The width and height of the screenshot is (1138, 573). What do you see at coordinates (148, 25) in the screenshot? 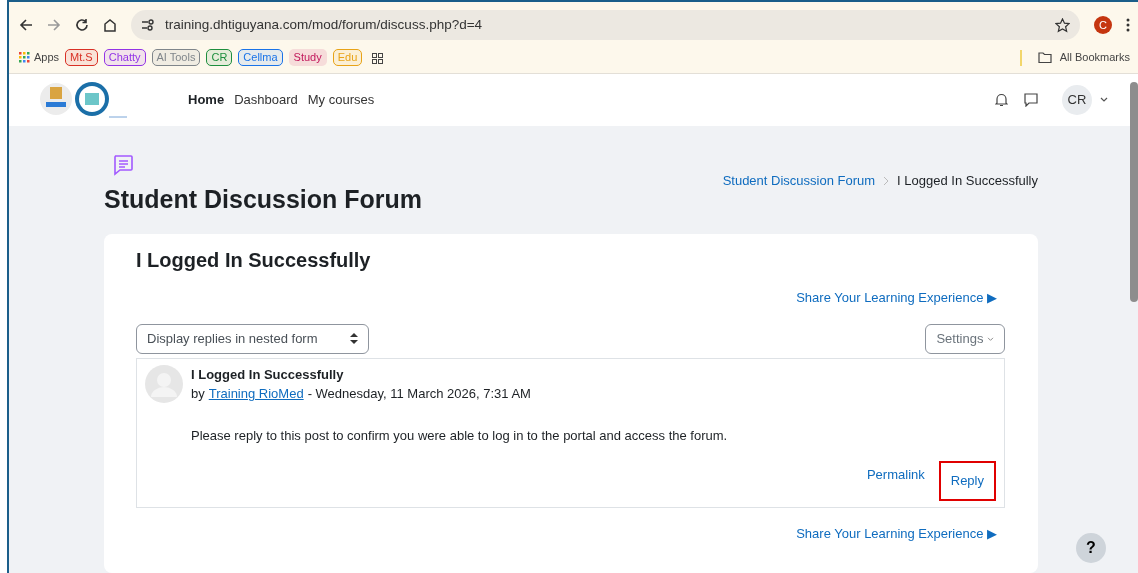
I see `site-settings-icon` at bounding box center [148, 25].